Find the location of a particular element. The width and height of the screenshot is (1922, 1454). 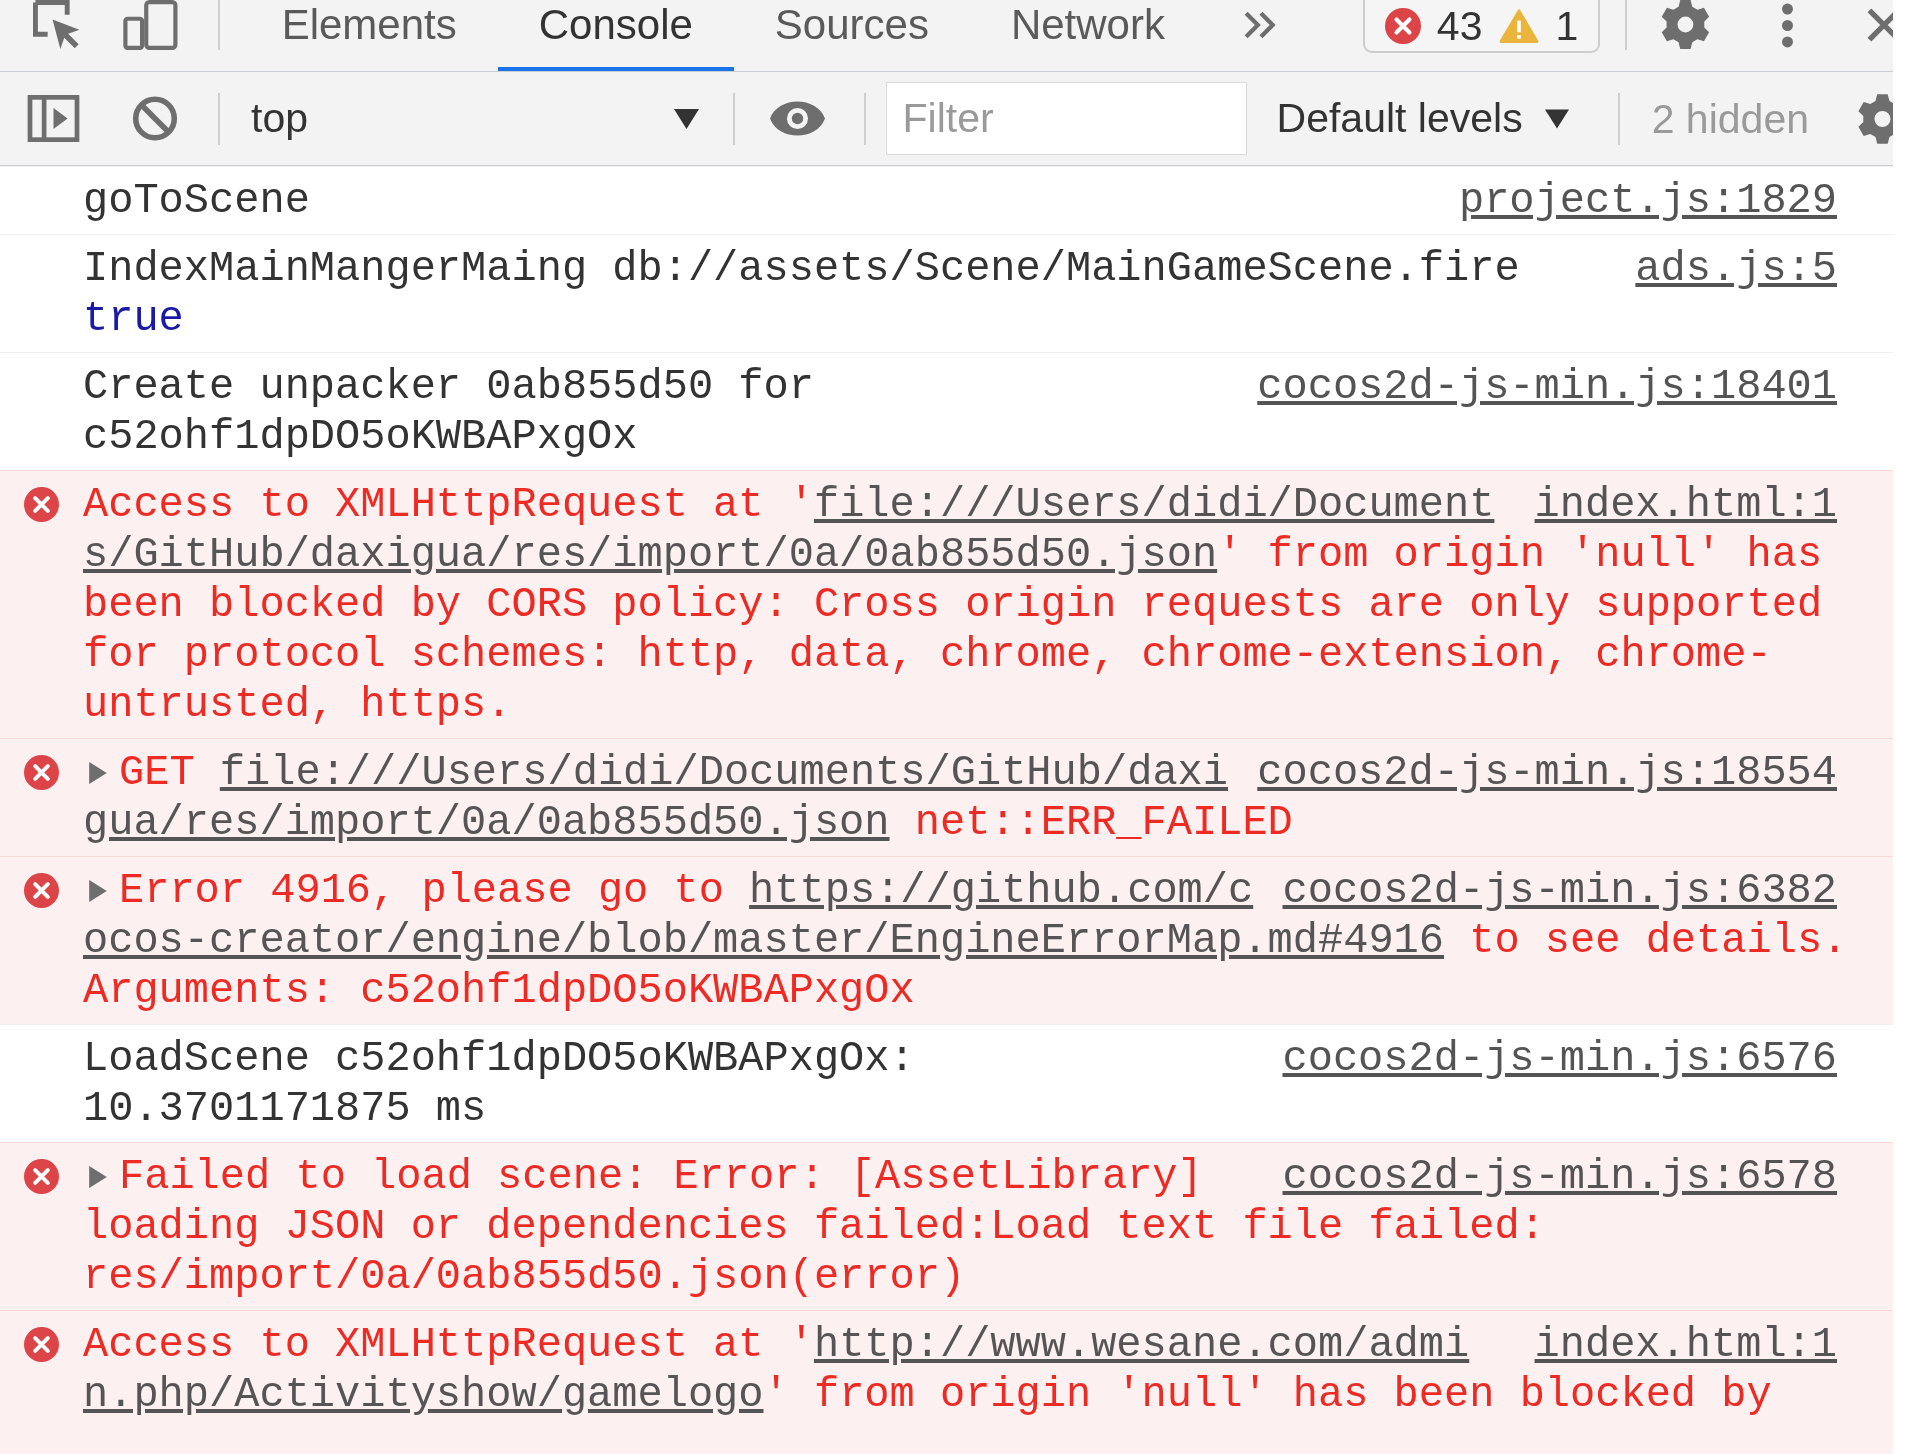

warning-count: 1 is located at coordinates (1567, 26).